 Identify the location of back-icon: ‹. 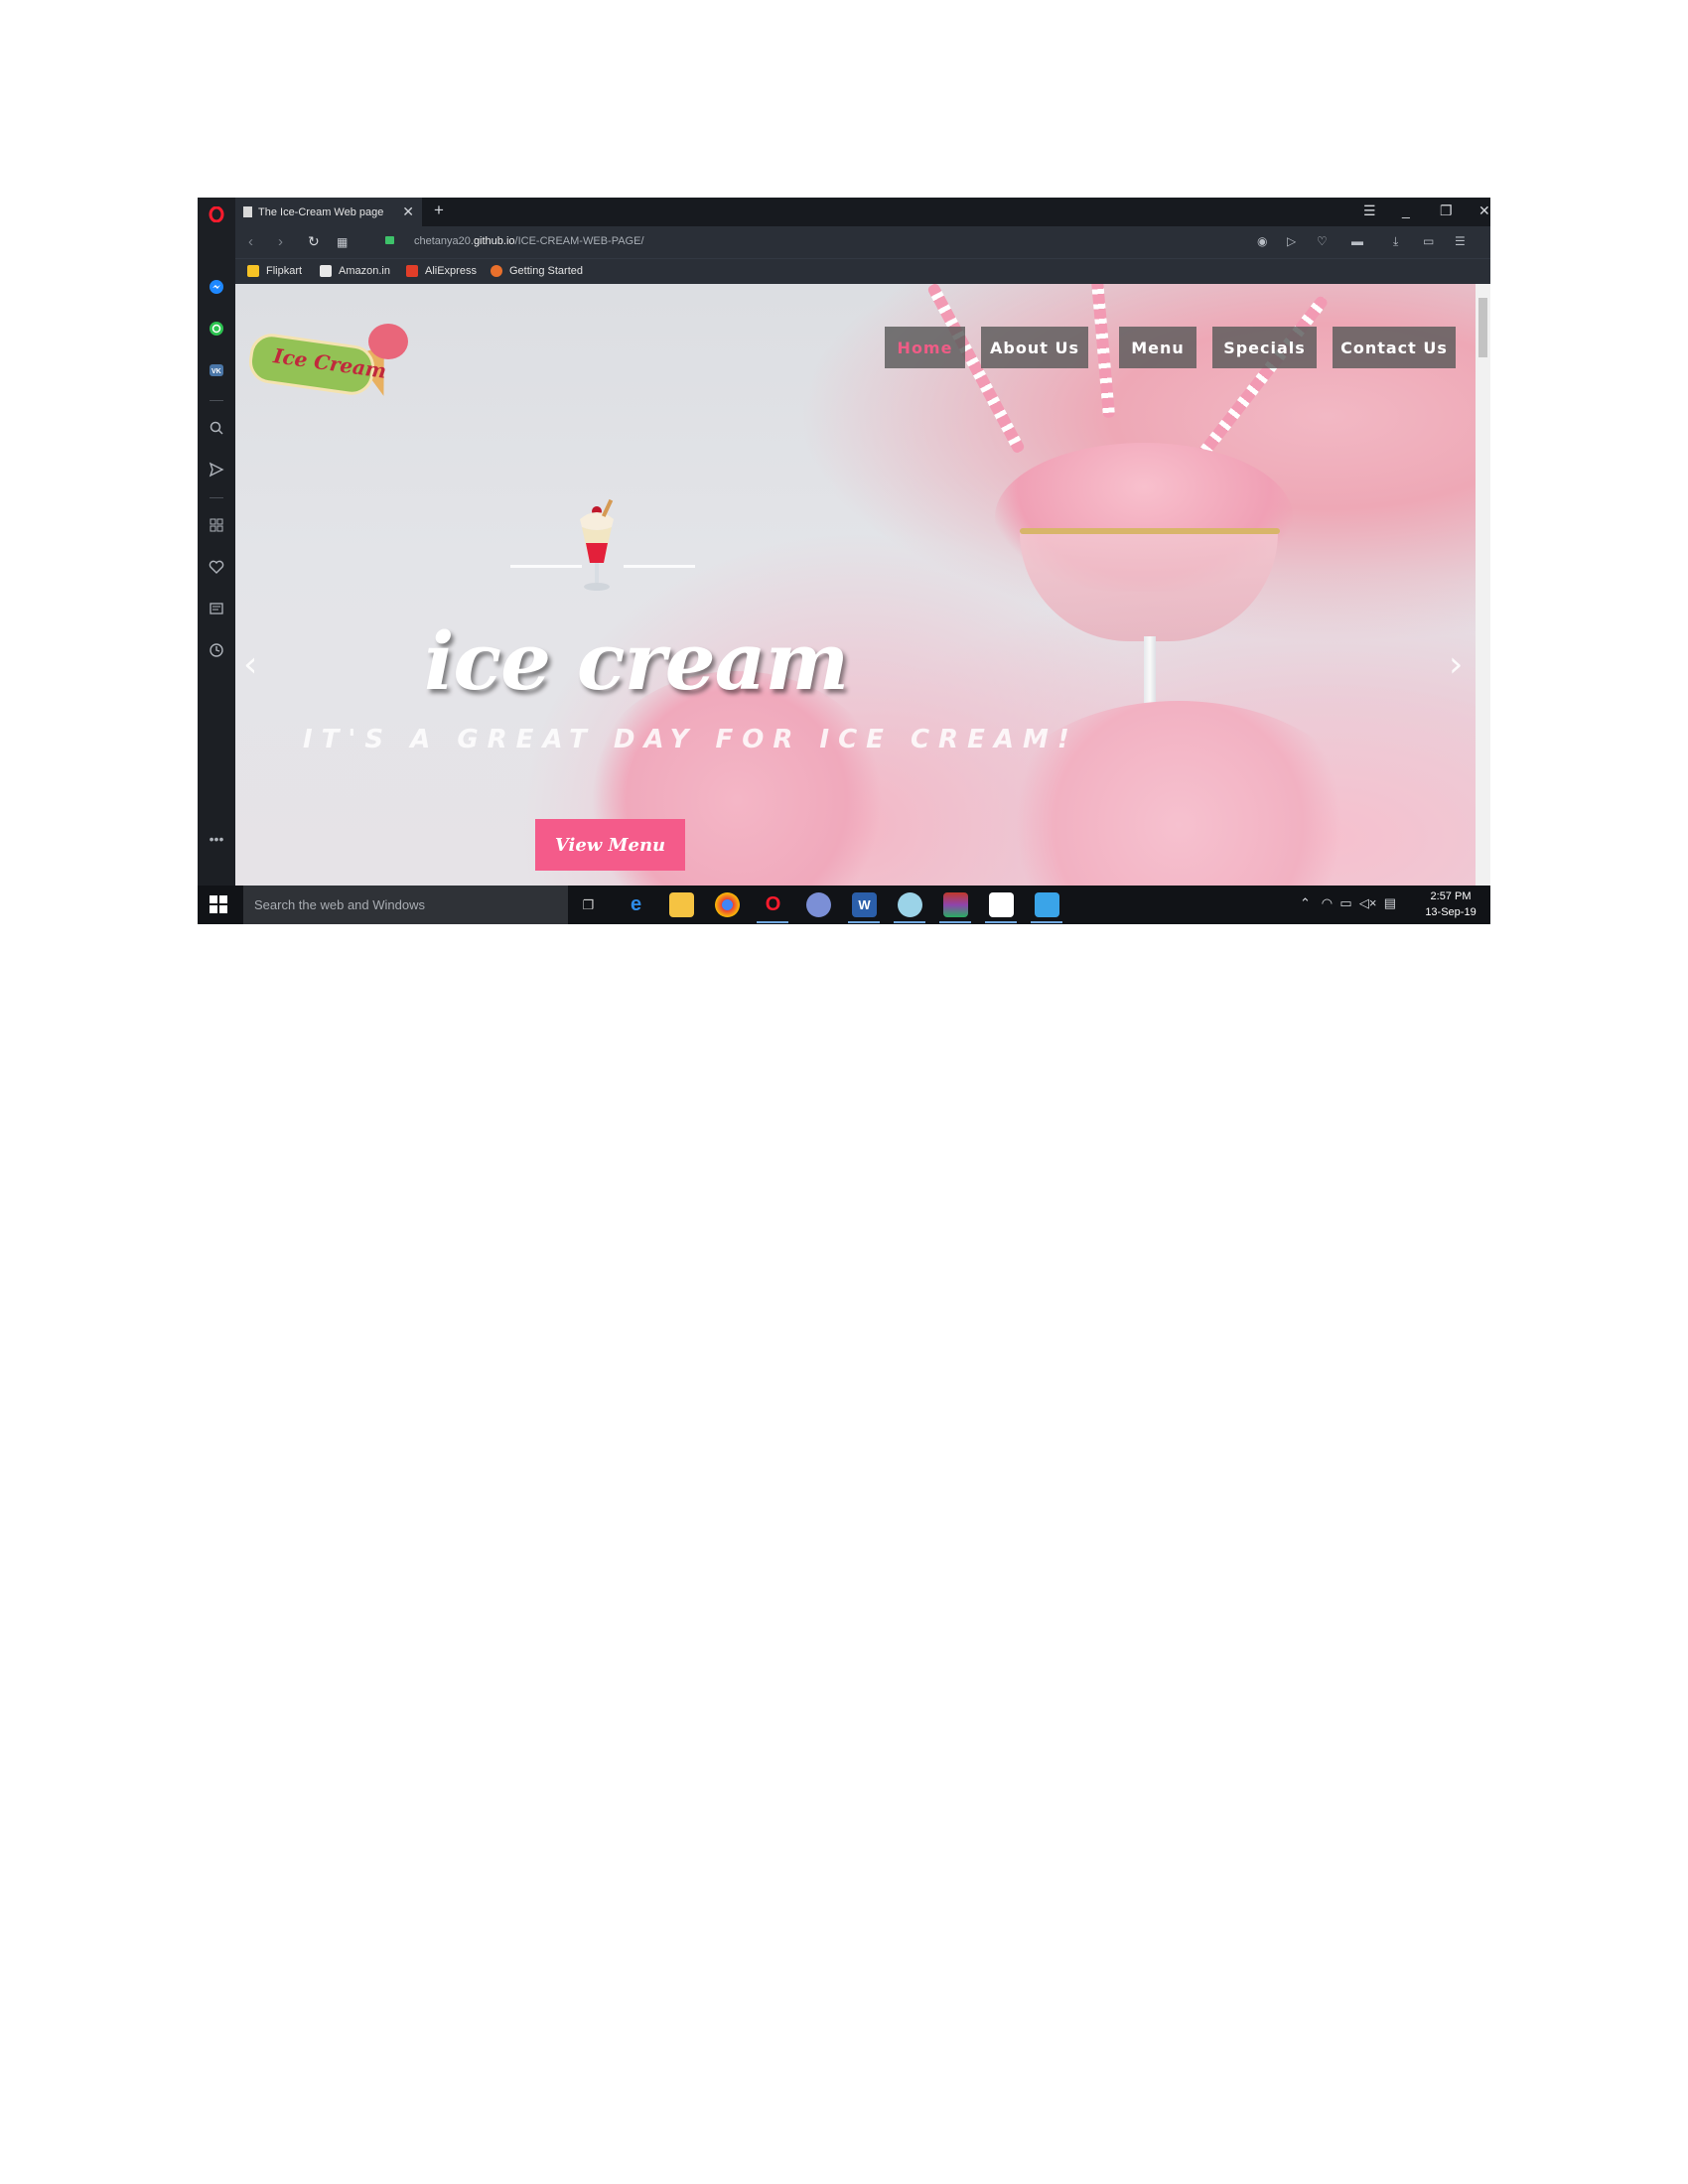
(250, 241).